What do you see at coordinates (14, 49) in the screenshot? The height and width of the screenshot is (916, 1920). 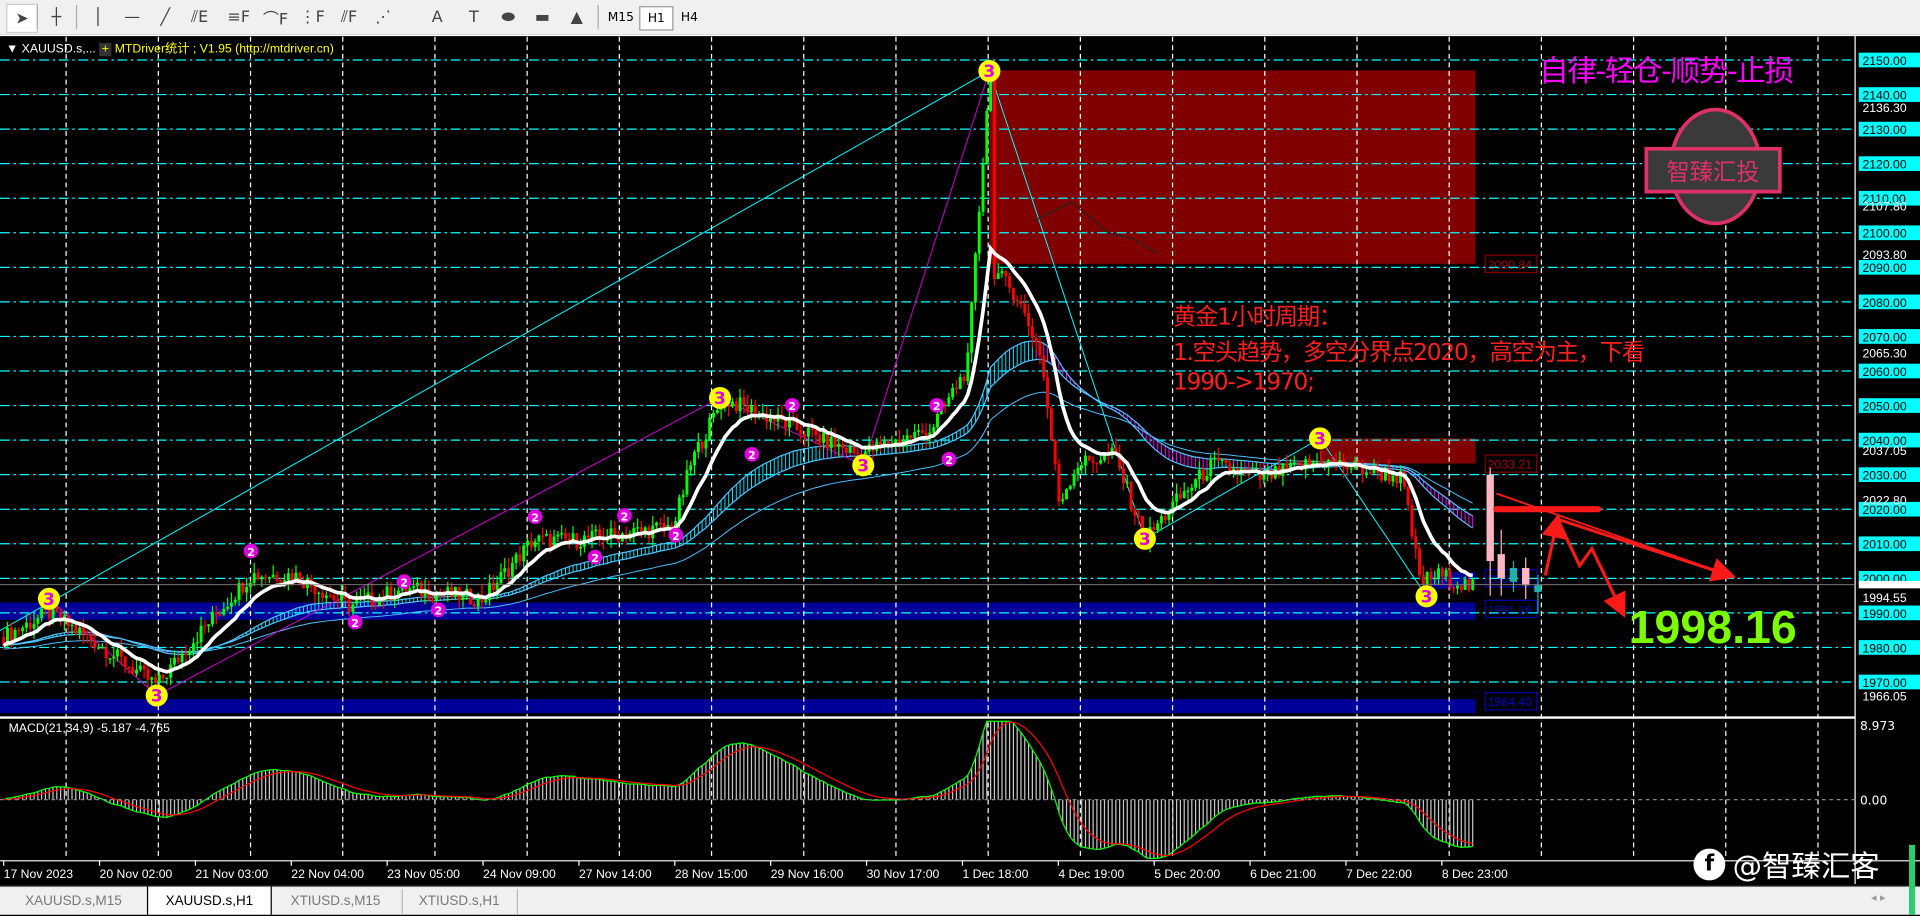 I see `collapse-icon: ▼` at bounding box center [14, 49].